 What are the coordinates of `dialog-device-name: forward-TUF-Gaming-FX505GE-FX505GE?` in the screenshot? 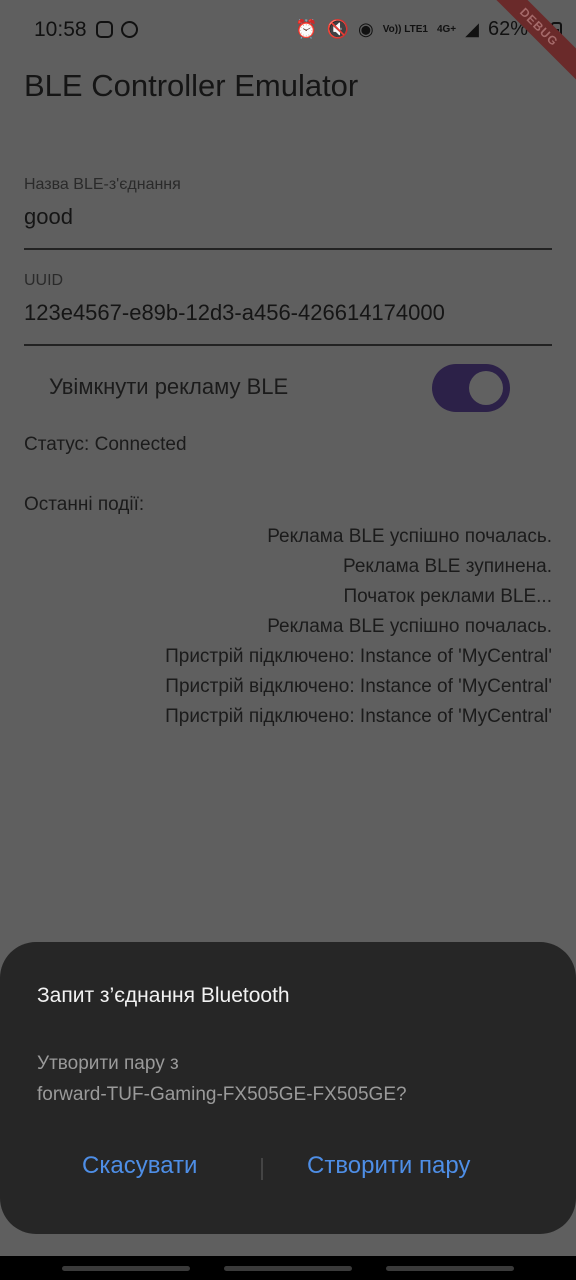 It's located at (222, 1094).